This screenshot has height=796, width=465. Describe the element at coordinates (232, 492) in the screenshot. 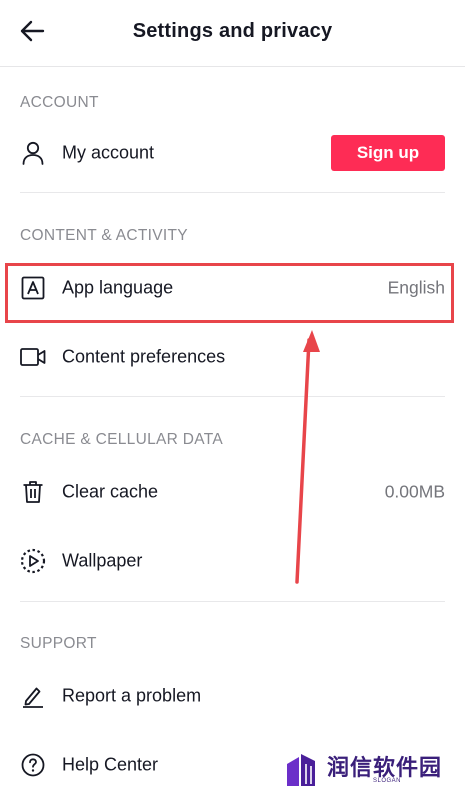

I see `row-clear-cache: Clear cache 0.00MB` at that location.